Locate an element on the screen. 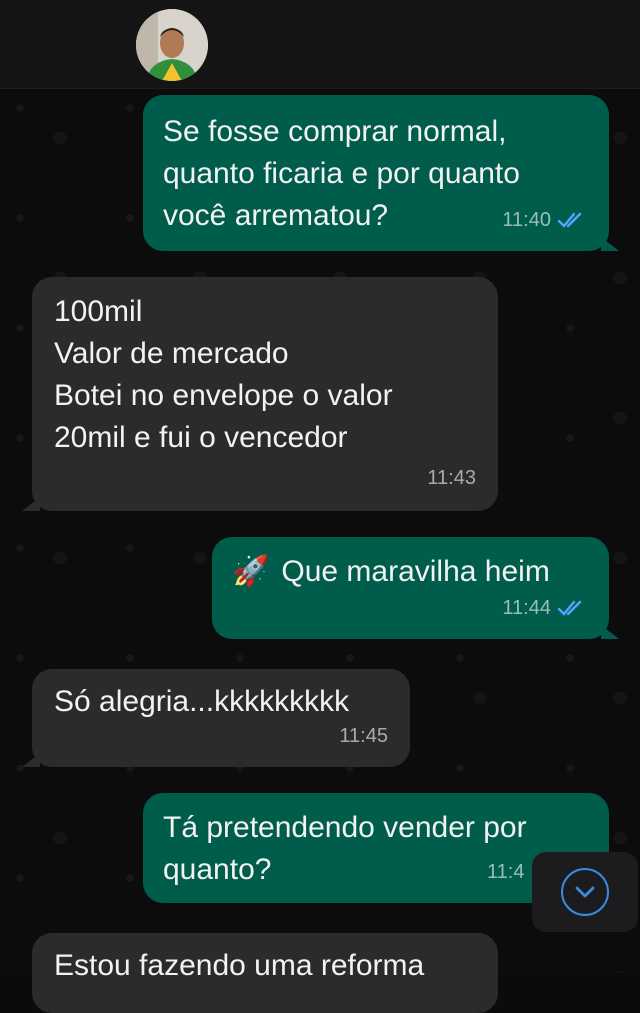 The image size is (640, 1013). message-bubble-outgoing: 🚀 Que maravilha heim 11:44 is located at coordinates (415, 588).